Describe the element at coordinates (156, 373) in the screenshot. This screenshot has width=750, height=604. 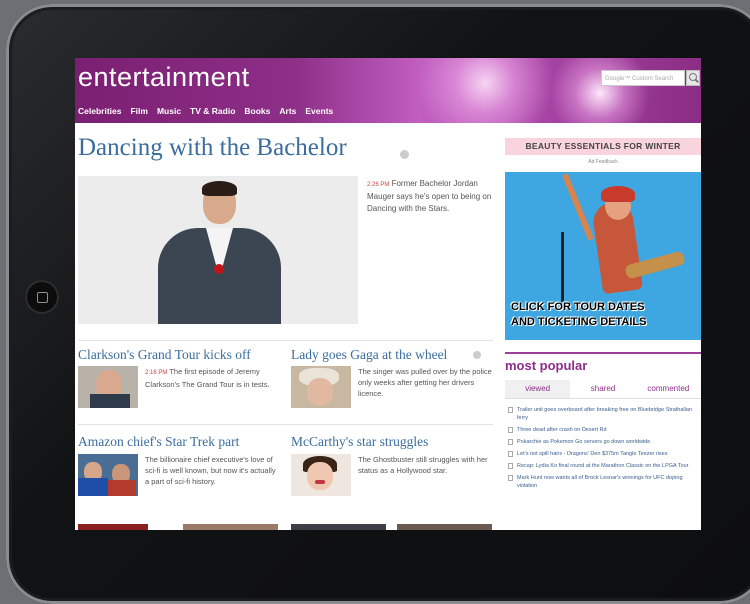
I see `story-time: 2:16 PM` at that location.